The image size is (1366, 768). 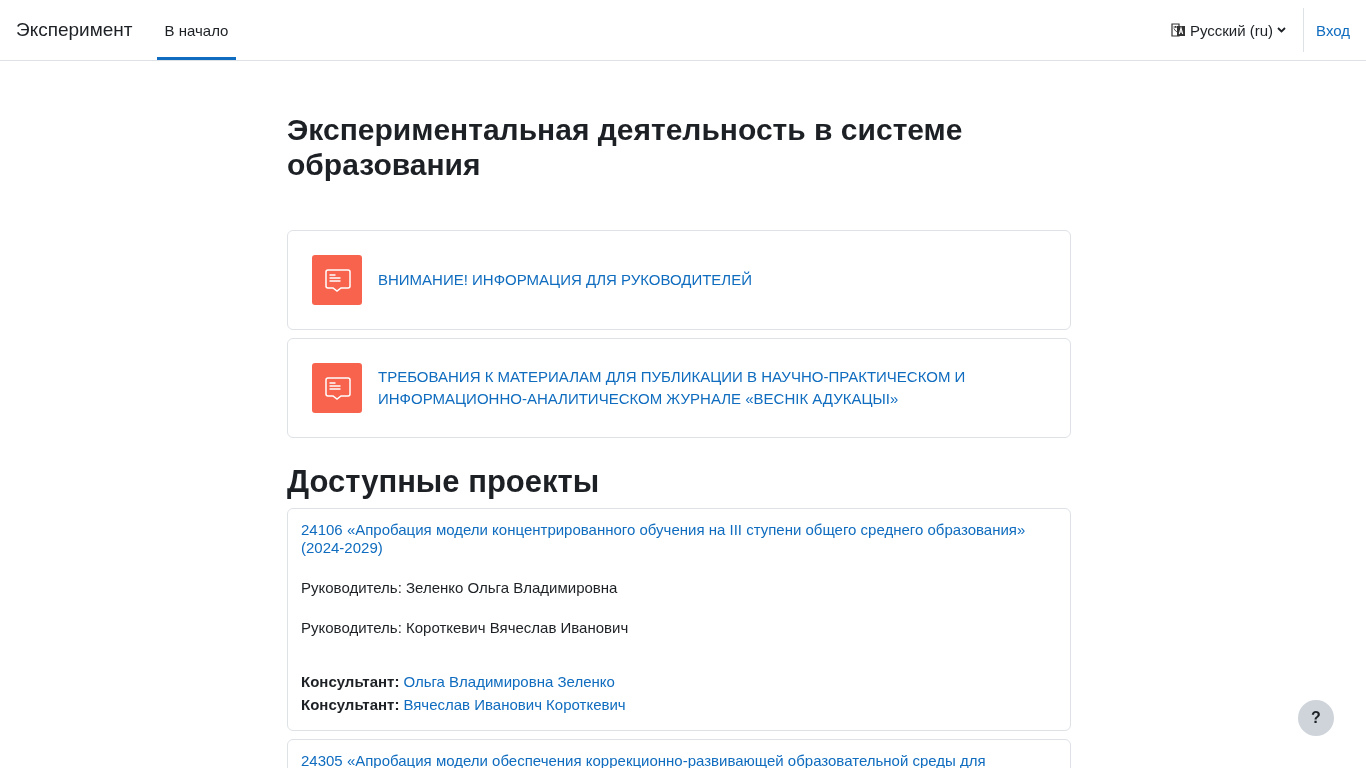 What do you see at coordinates (465, 628) in the screenshot?
I see `project-leader: Руководитель: Короткевич Вячеслав Иванович` at bounding box center [465, 628].